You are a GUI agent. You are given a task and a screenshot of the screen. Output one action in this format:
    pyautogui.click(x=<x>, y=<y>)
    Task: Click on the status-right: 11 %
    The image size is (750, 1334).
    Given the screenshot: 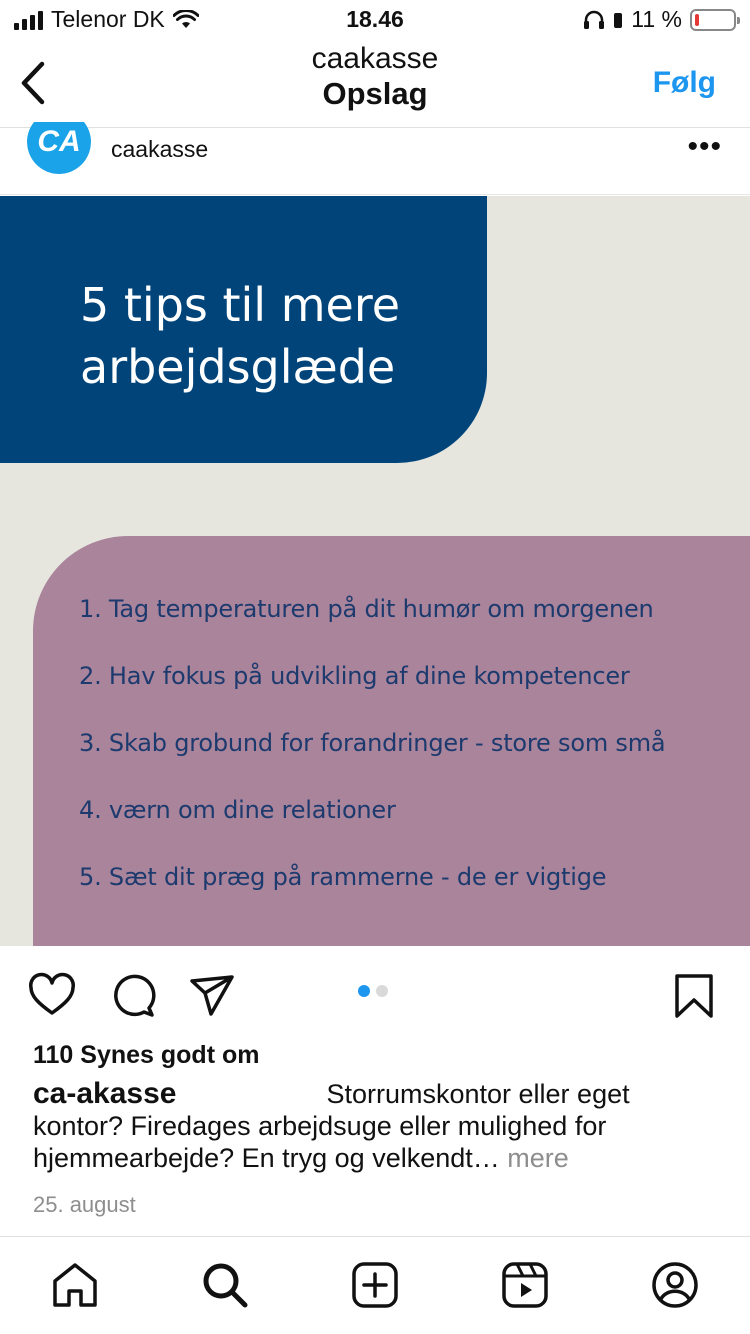 What is the action you would take?
    pyautogui.click(x=661, y=19)
    